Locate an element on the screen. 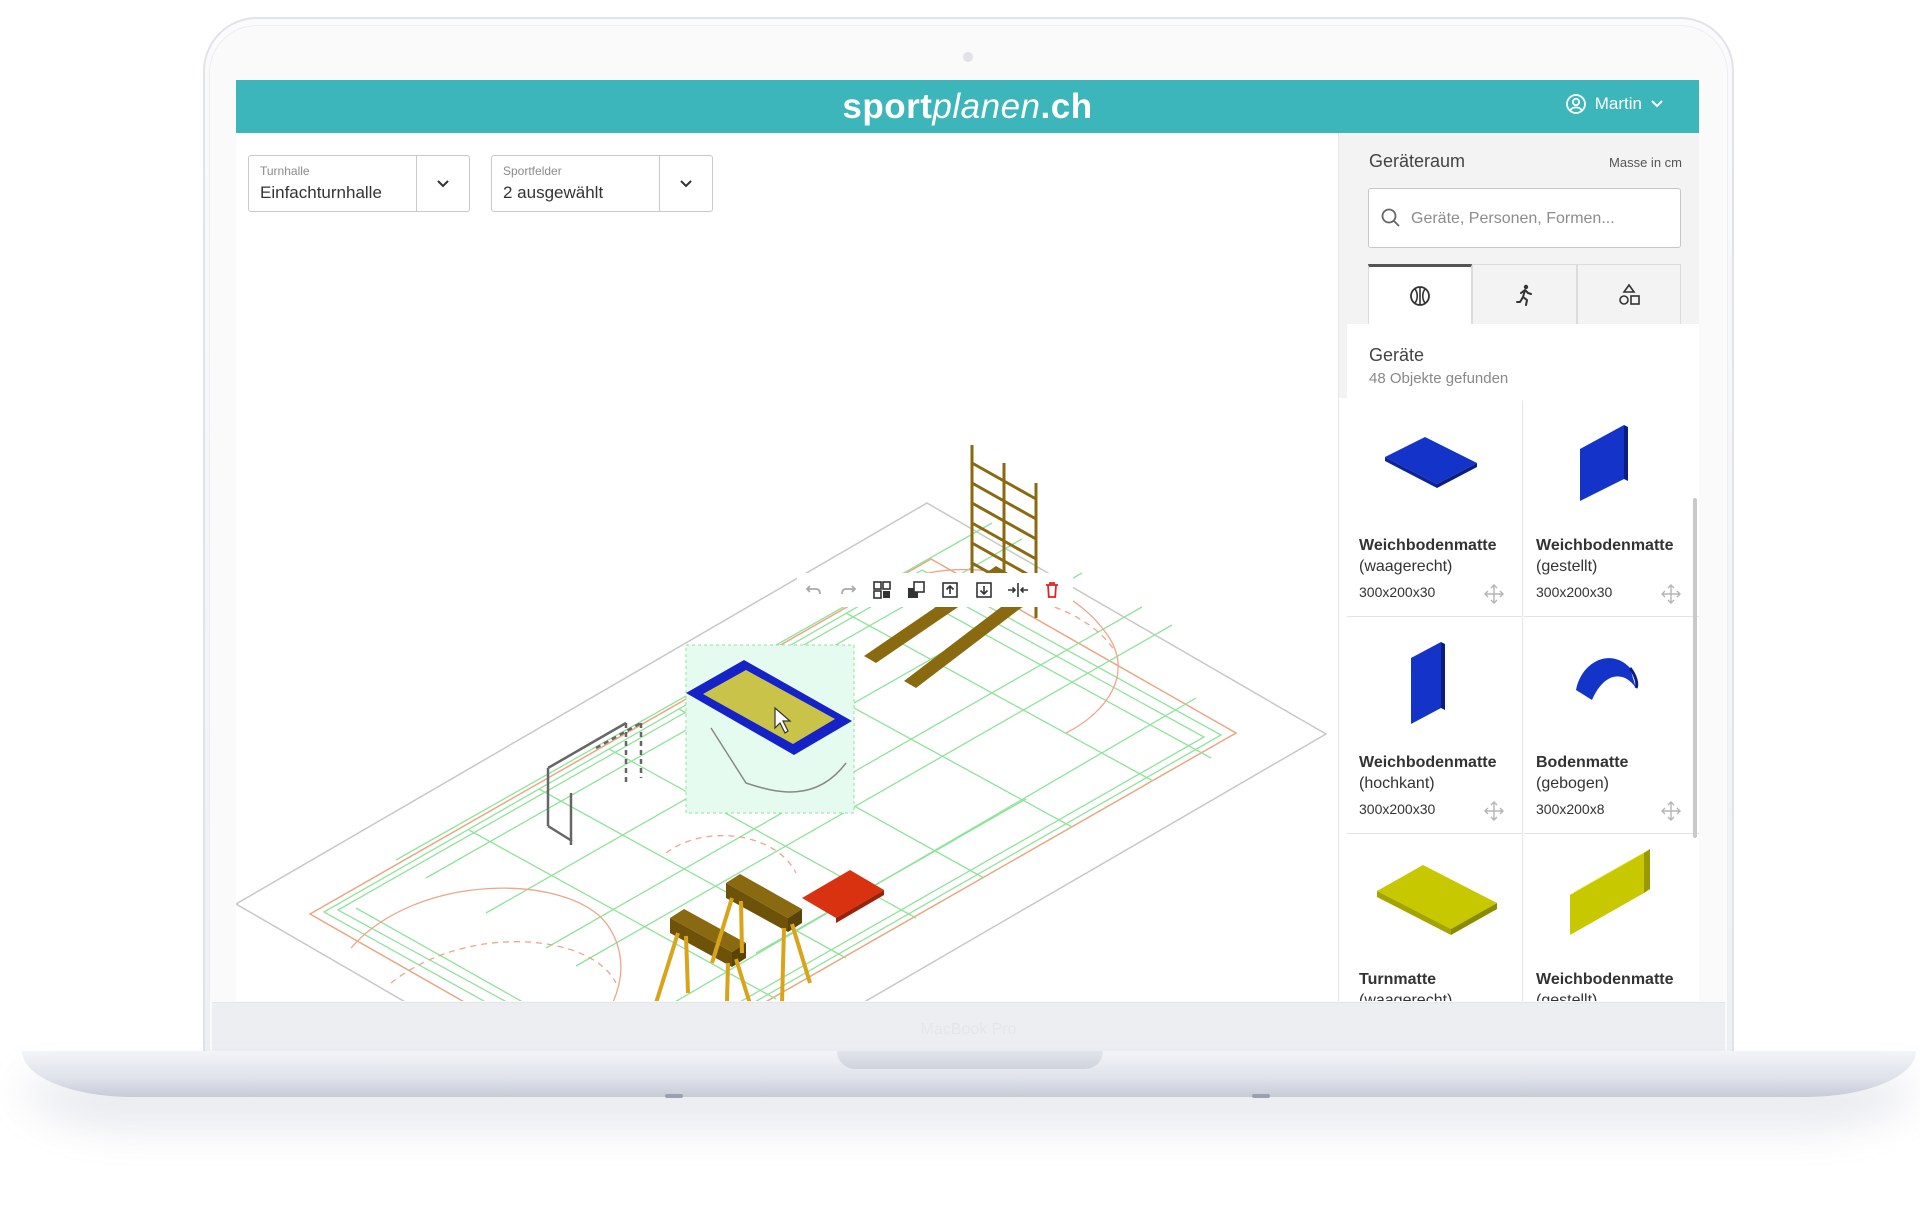  equipment-card: Weichbodenmatte (hochkant) 300x200x30 is located at coordinates (1435, 726).